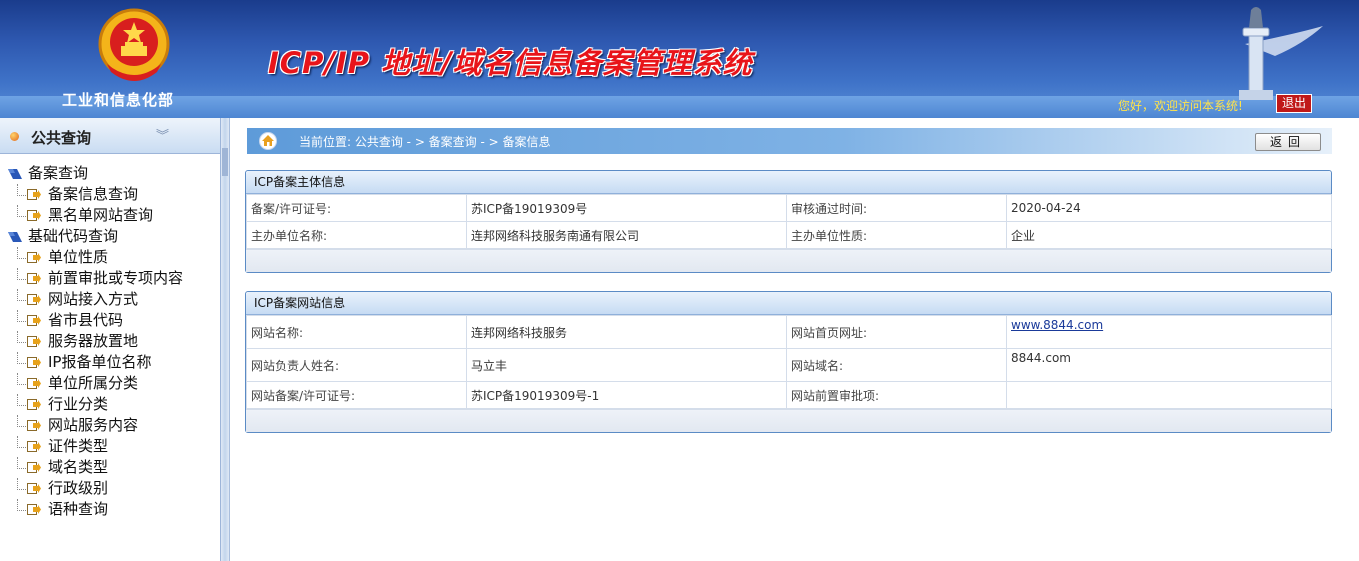 Image resolution: width=1359 pixels, height=561 pixels. I want to click on tree-item: 网站接入方式, so click(110, 299).